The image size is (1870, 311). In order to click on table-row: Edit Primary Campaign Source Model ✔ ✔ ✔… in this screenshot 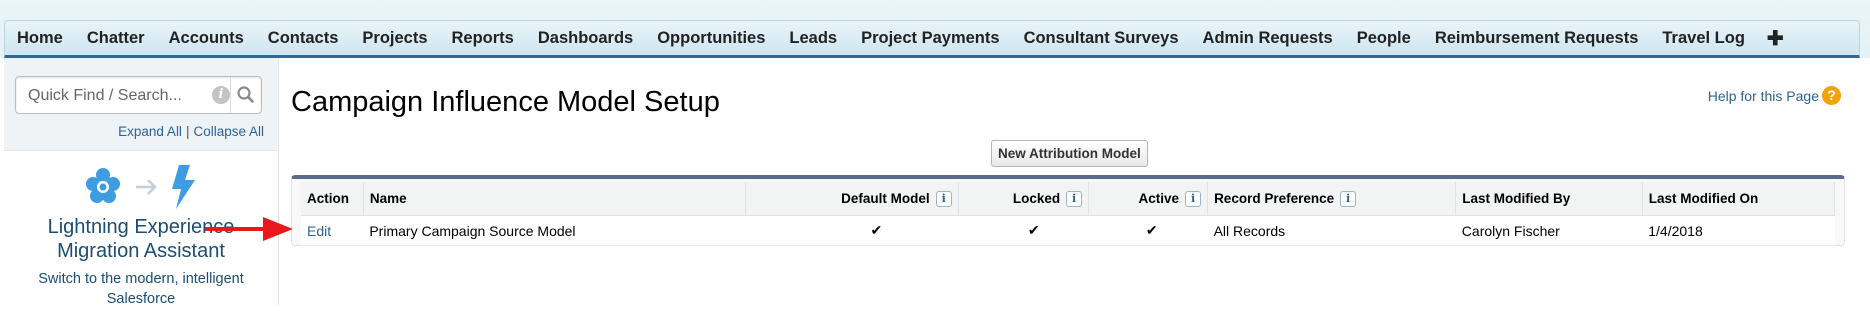, I will do `click(1068, 230)`.